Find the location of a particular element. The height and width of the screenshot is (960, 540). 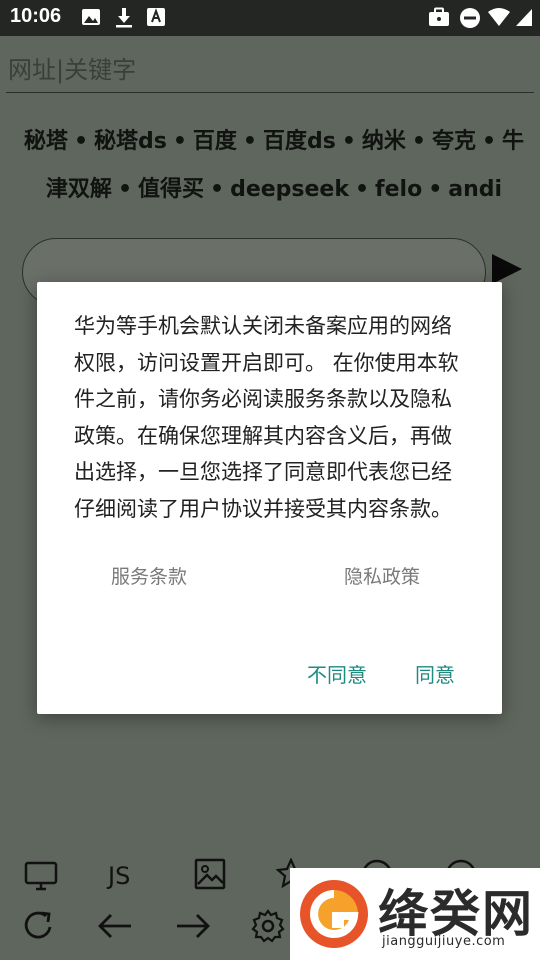

gear-icon is located at coordinates (268, 926).